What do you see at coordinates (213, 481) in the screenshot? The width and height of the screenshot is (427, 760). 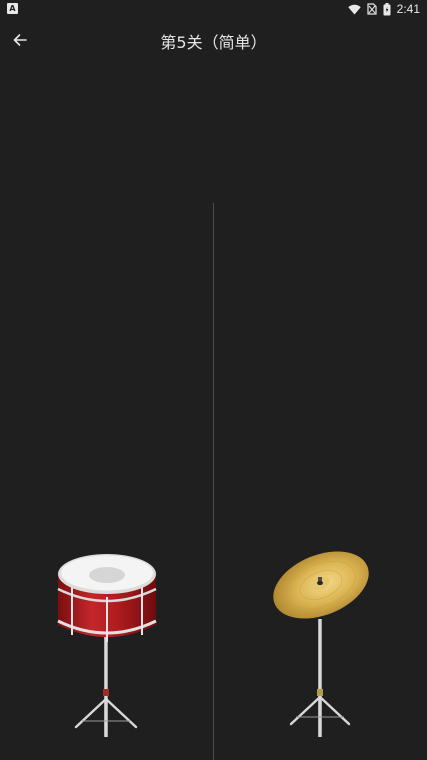 I see `pad-divider` at bounding box center [213, 481].